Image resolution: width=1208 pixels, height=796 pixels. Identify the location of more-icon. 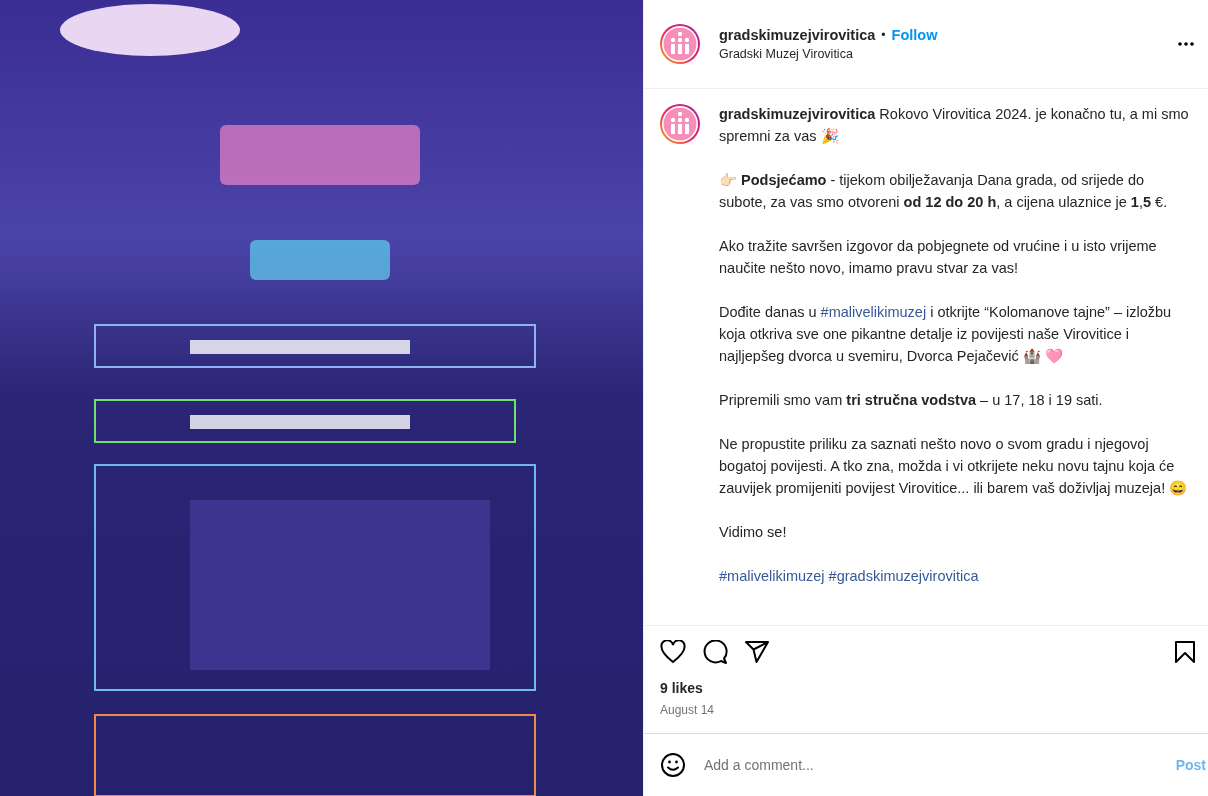
(1186, 44).